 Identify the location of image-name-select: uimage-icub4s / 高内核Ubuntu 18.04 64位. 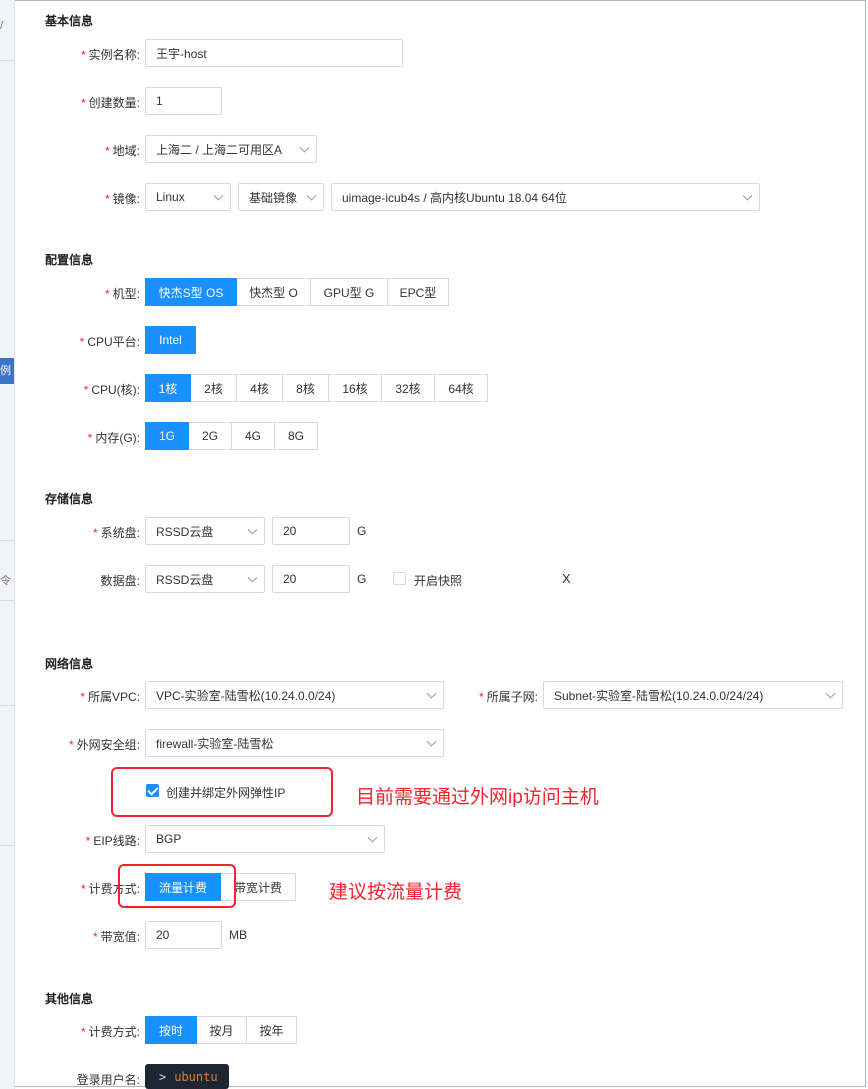
(545, 197).